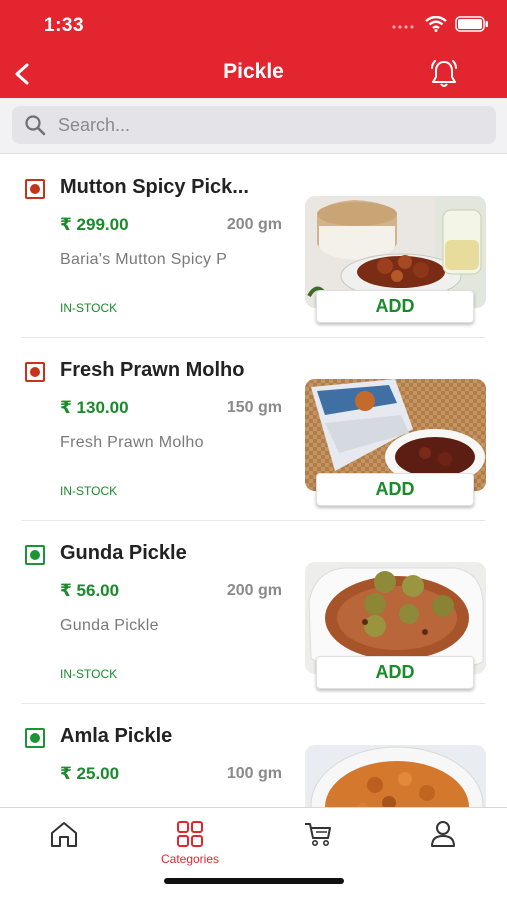  I want to click on nav-bar: Pickle, so click(253, 74).